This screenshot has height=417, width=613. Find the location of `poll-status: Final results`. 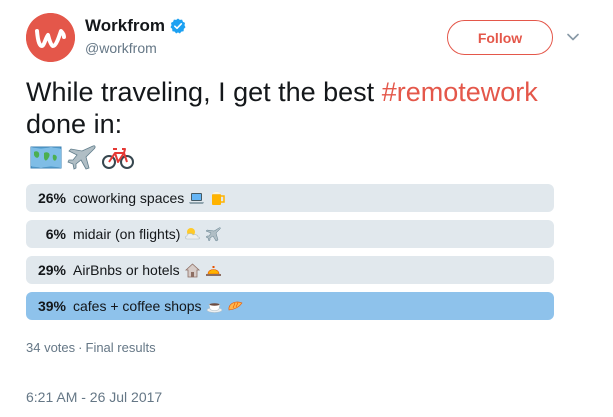

poll-status: Final results is located at coordinates (120, 347).